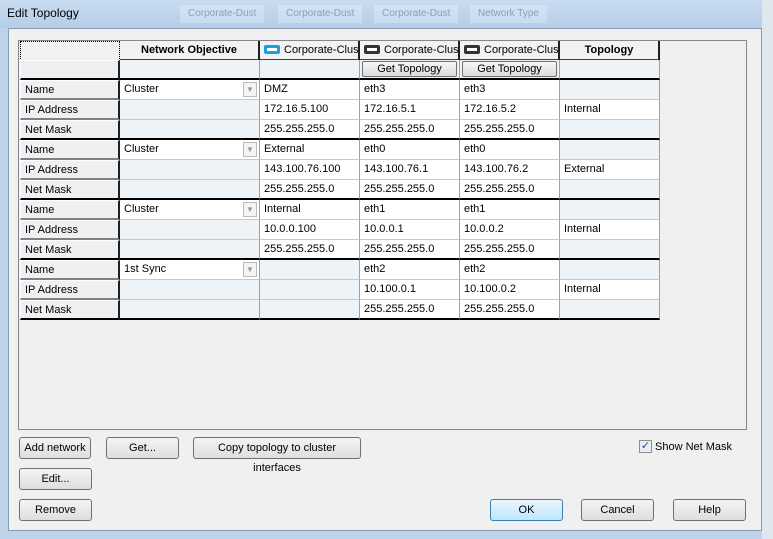 Image resolution: width=773 pixels, height=539 pixels. What do you see at coordinates (617, 510) in the screenshot?
I see `cancel-button: Cancel` at bounding box center [617, 510].